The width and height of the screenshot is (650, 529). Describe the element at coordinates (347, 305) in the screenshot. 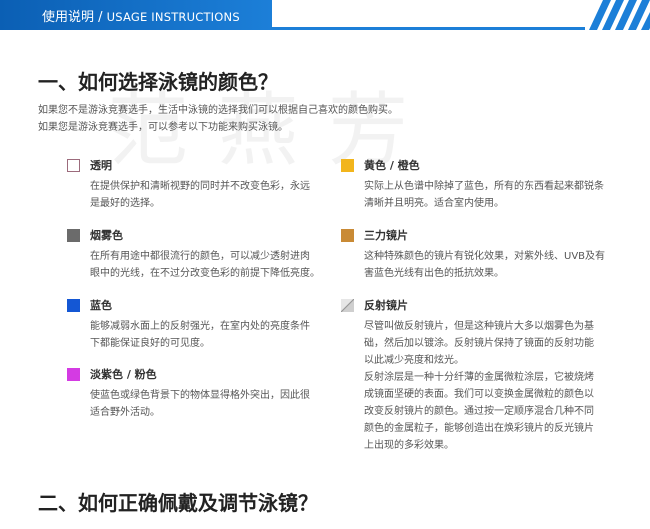

I see `color-swatch-mirror` at that location.